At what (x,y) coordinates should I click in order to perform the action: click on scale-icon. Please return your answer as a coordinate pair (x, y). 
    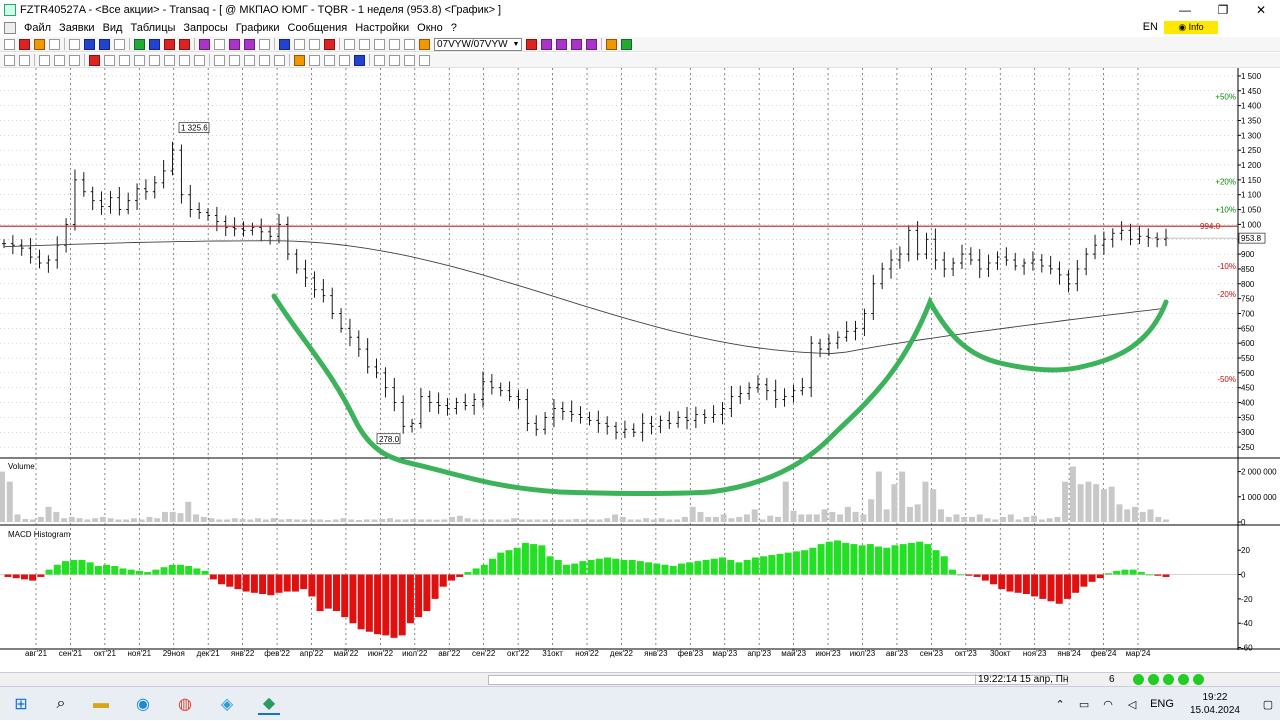
    Looking at the image, I should click on (424, 60).